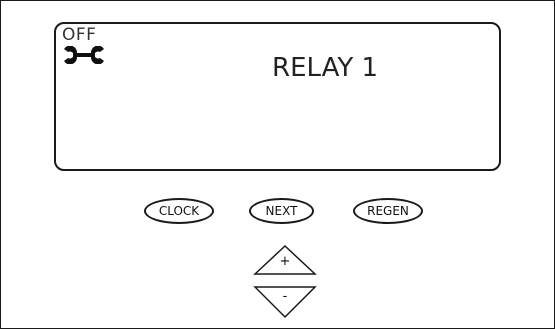  What do you see at coordinates (285, 296) in the screenshot?
I see `decrease-label: -` at bounding box center [285, 296].